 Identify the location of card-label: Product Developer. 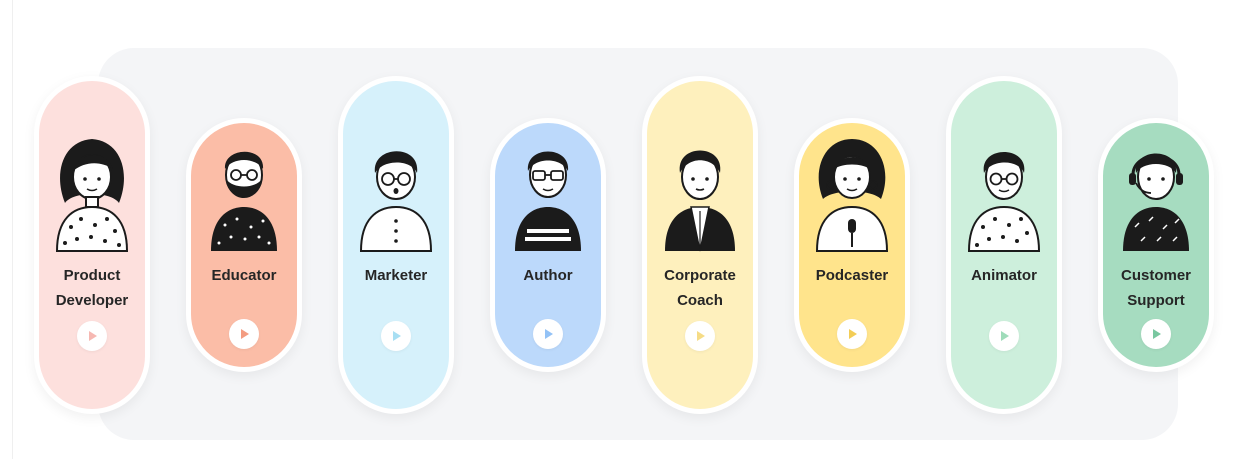
(92, 288).